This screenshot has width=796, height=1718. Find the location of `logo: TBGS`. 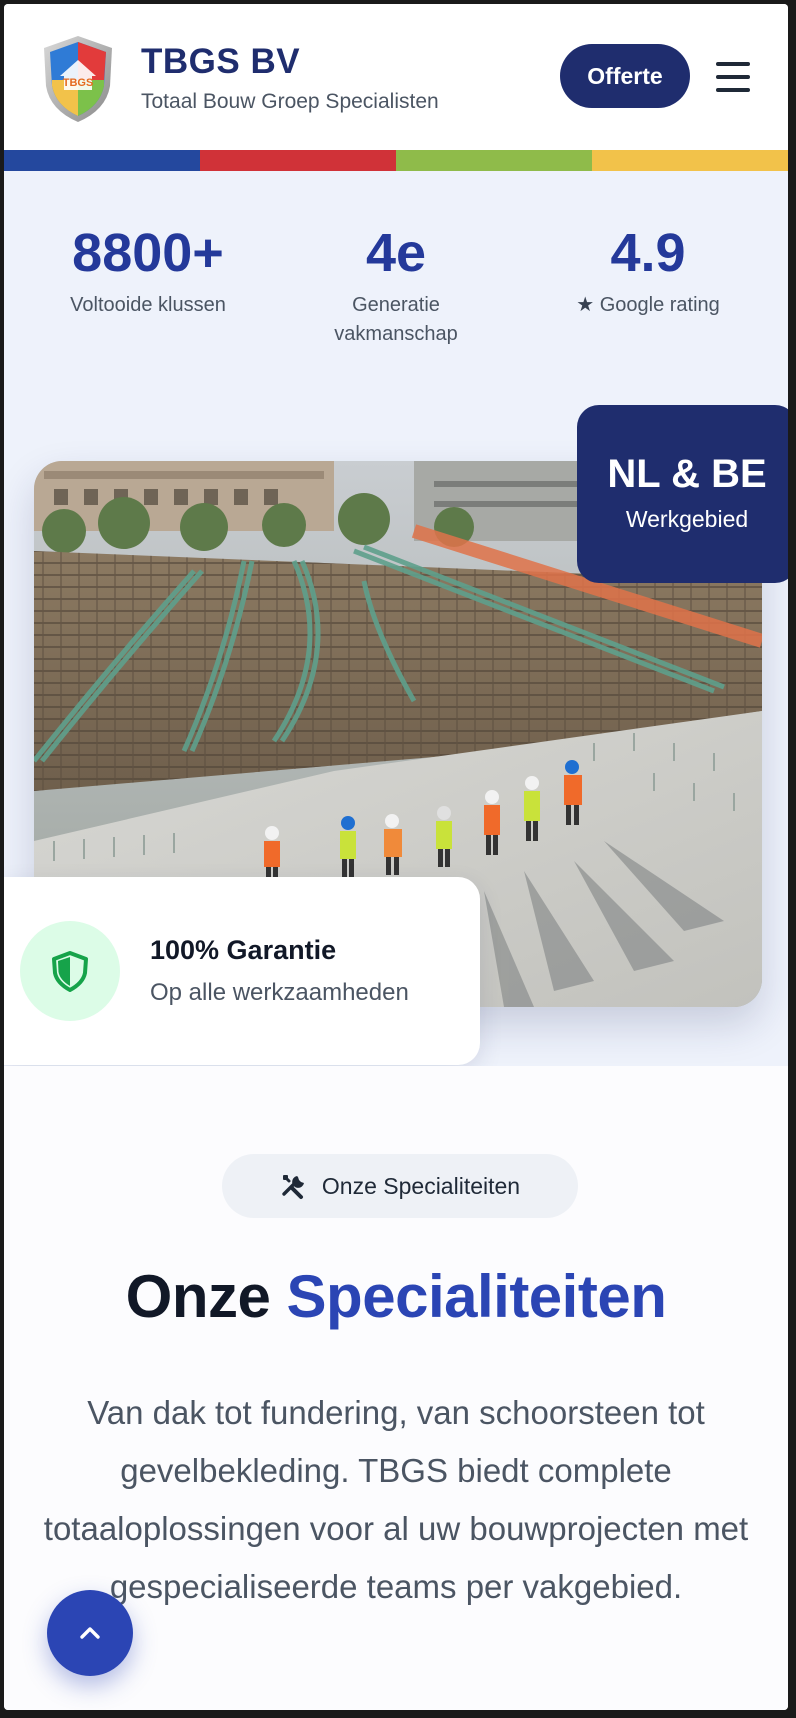

logo: TBGS is located at coordinates (78, 79).